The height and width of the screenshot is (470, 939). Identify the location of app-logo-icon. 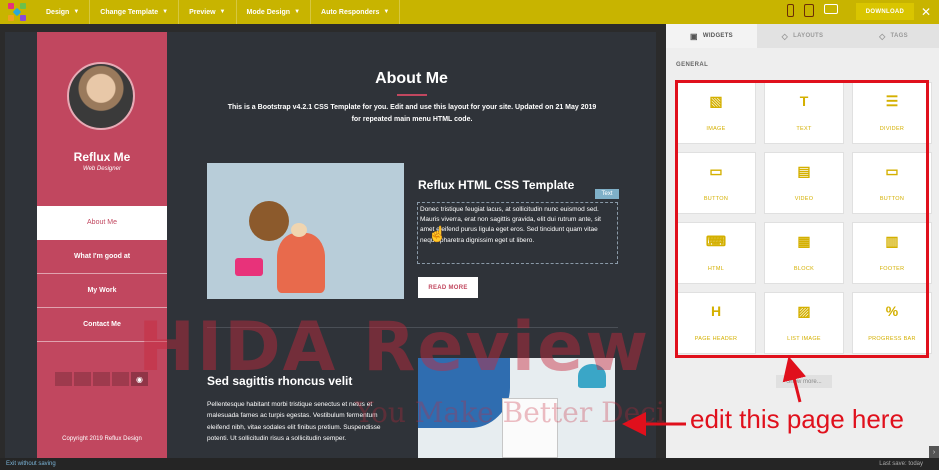
(17, 12).